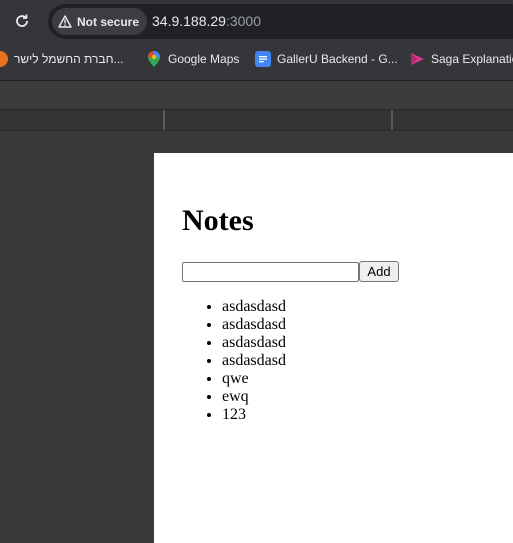  Describe the element at coordinates (204, 59) in the screenshot. I see `bookmark-label: Google Maps` at that location.